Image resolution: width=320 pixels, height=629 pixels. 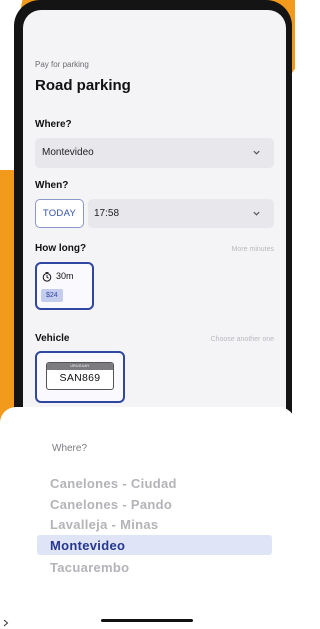 I want to click on license-plate: URUGUAY SAN869, so click(x=80, y=376).